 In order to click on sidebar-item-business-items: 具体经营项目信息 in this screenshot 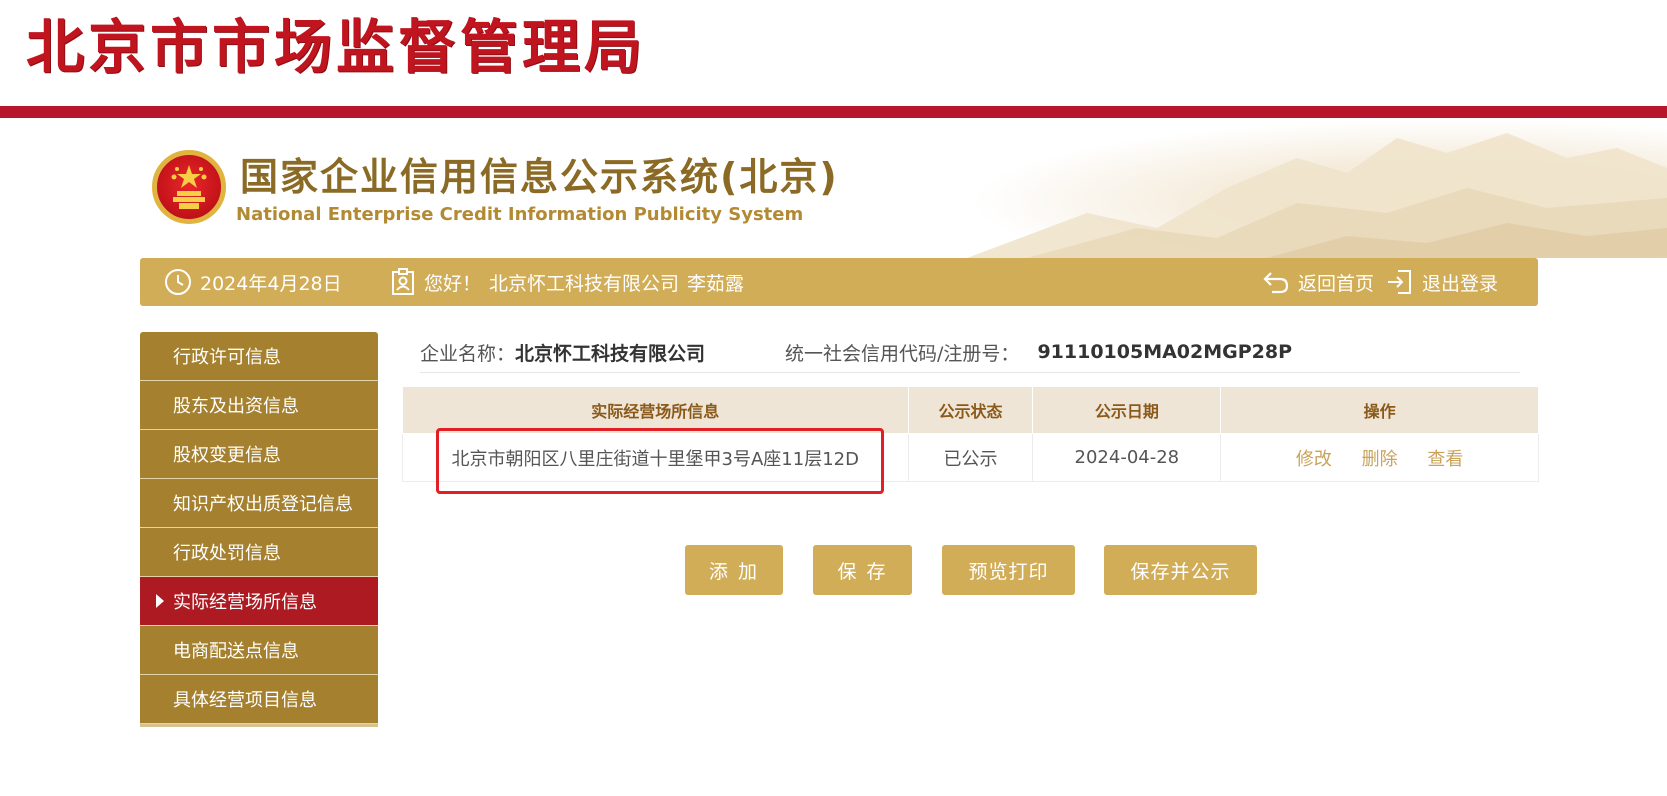, I will do `click(259, 699)`.